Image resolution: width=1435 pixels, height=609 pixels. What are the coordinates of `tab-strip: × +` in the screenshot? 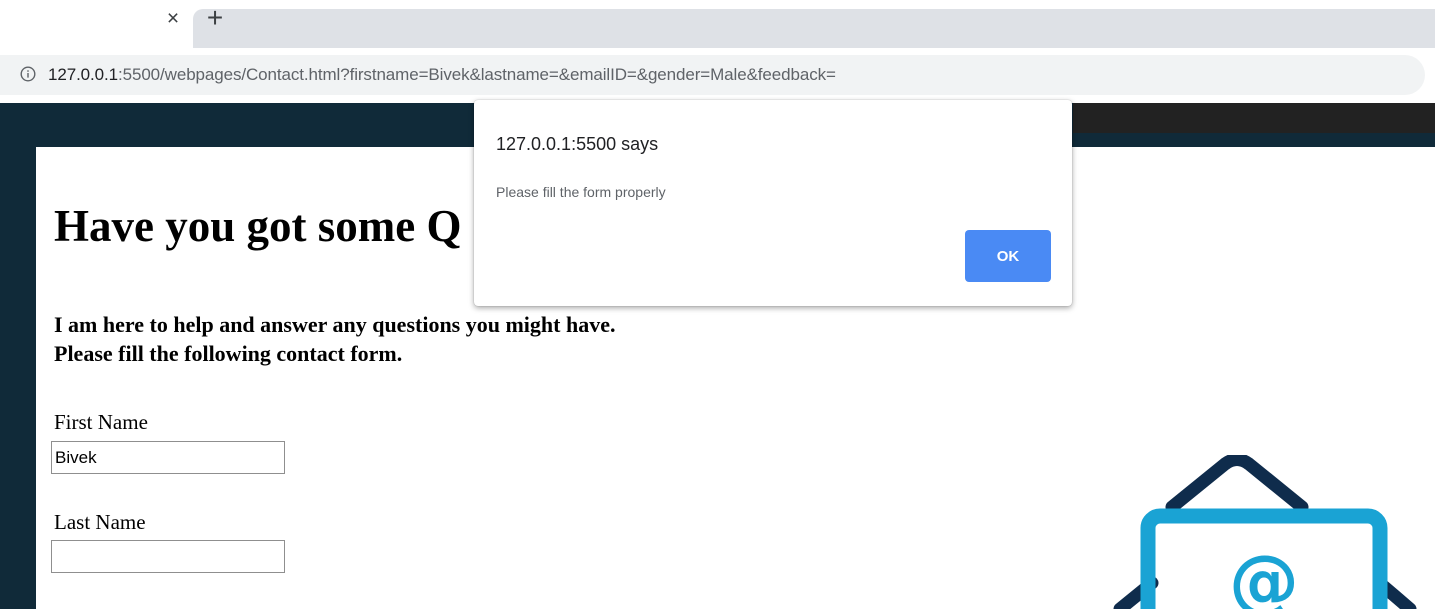 It's located at (717, 24).